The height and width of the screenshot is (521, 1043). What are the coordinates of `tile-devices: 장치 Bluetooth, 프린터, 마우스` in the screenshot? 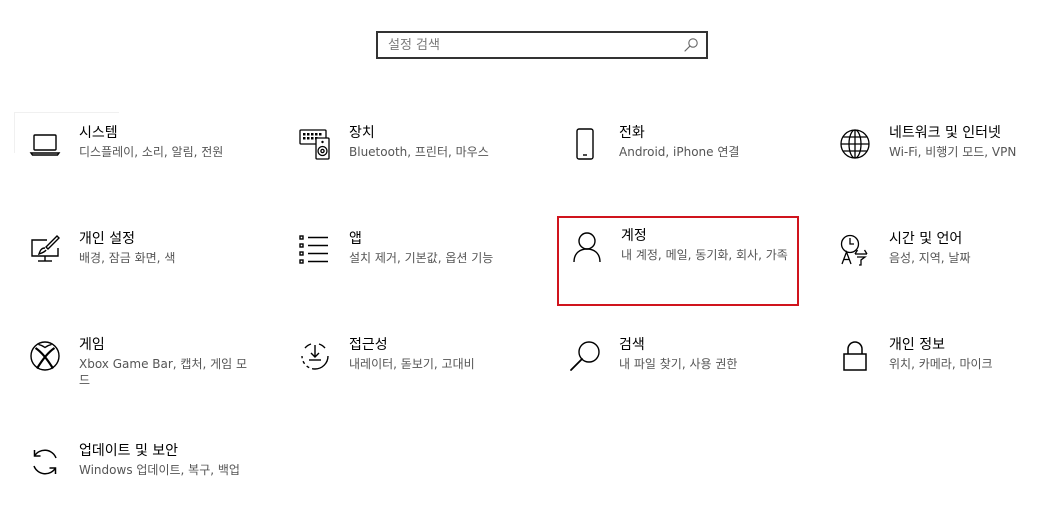 It's located at (406, 158).